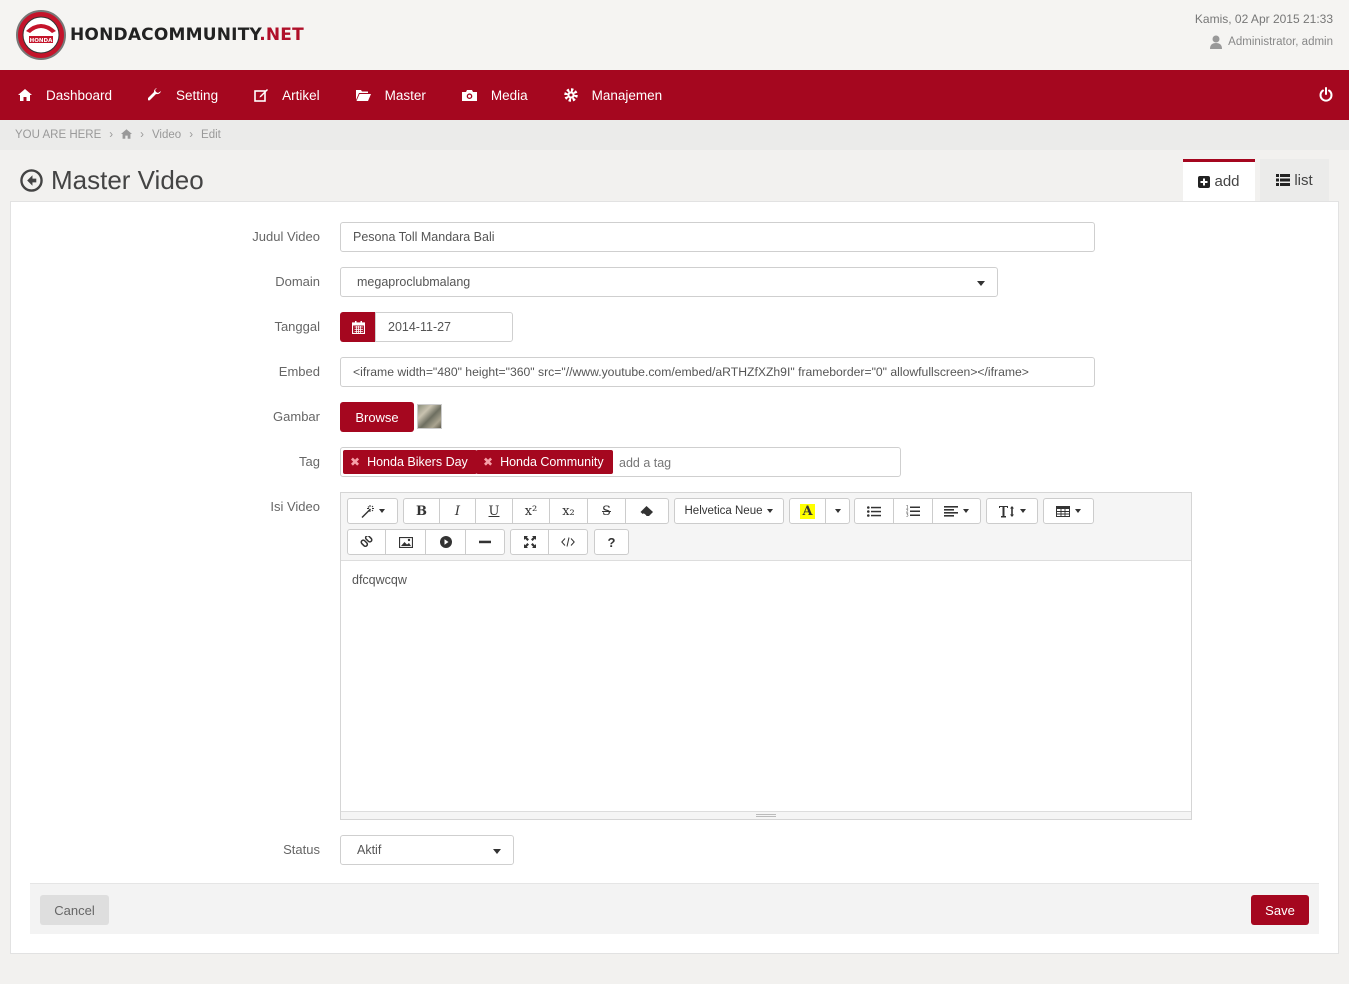  I want to click on browse-button: Browse, so click(377, 417).